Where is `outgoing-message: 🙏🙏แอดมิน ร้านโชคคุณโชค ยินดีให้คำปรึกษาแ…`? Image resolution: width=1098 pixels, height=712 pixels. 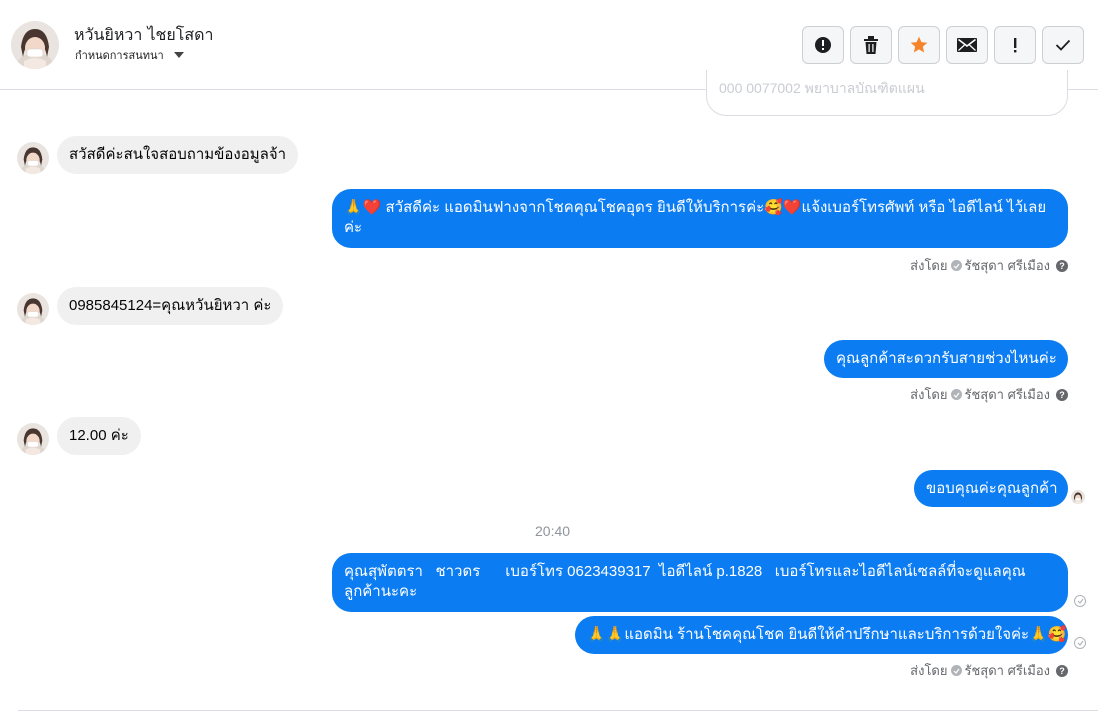
outgoing-message: 🙏🙏แอดมิน ร้านโชคคุณโชค ยินดีให้คำปรึกษาแ… is located at coordinates (821, 635).